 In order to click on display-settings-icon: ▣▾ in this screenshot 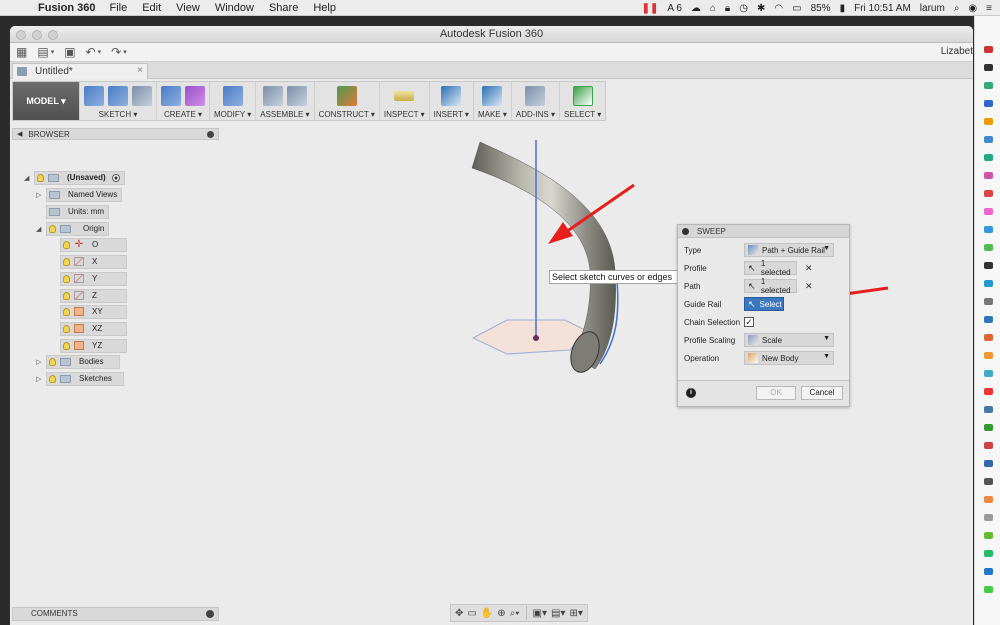, I will do `click(540, 613)`.